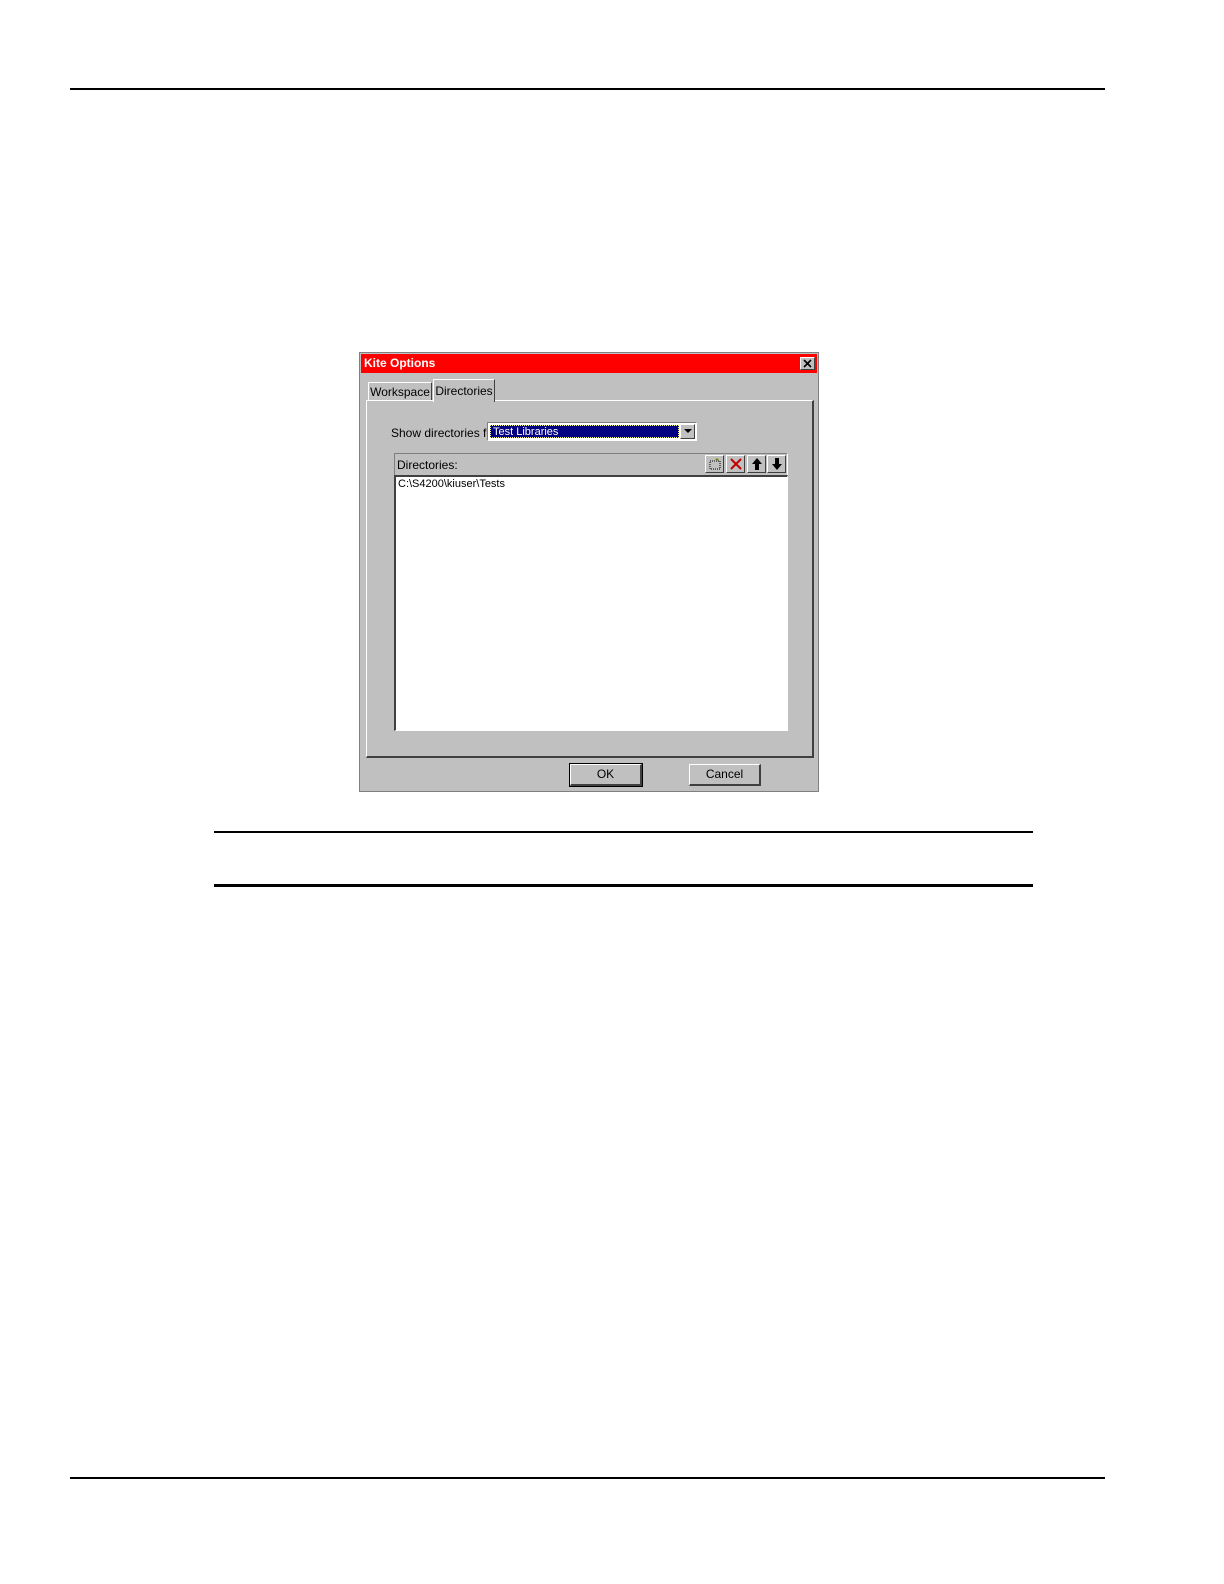 The width and height of the screenshot is (1224, 1584). I want to click on close-button, so click(807, 363).